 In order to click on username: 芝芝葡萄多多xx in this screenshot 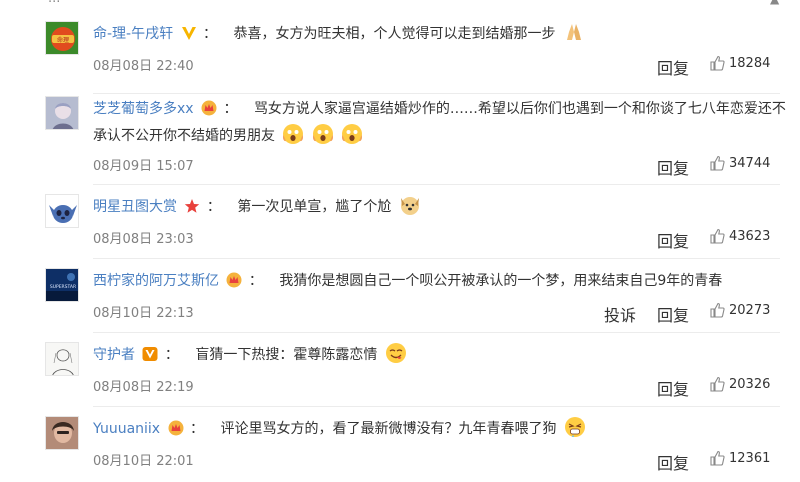, I will do `click(143, 109)`.